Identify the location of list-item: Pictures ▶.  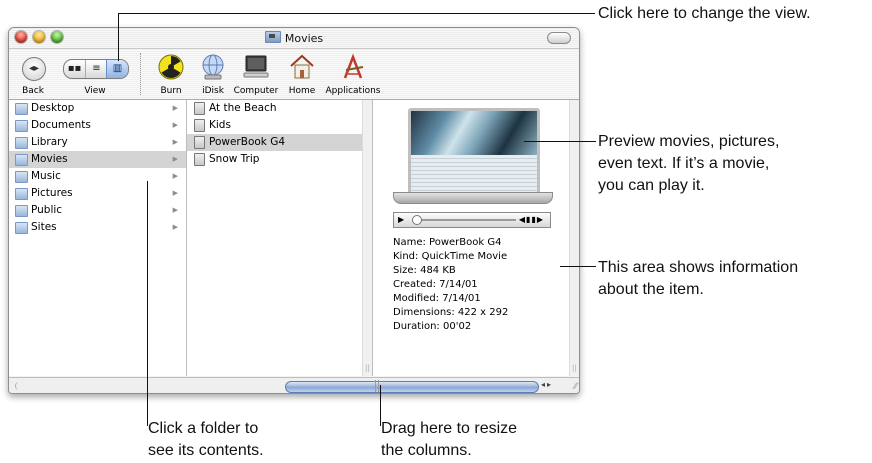
(97, 193).